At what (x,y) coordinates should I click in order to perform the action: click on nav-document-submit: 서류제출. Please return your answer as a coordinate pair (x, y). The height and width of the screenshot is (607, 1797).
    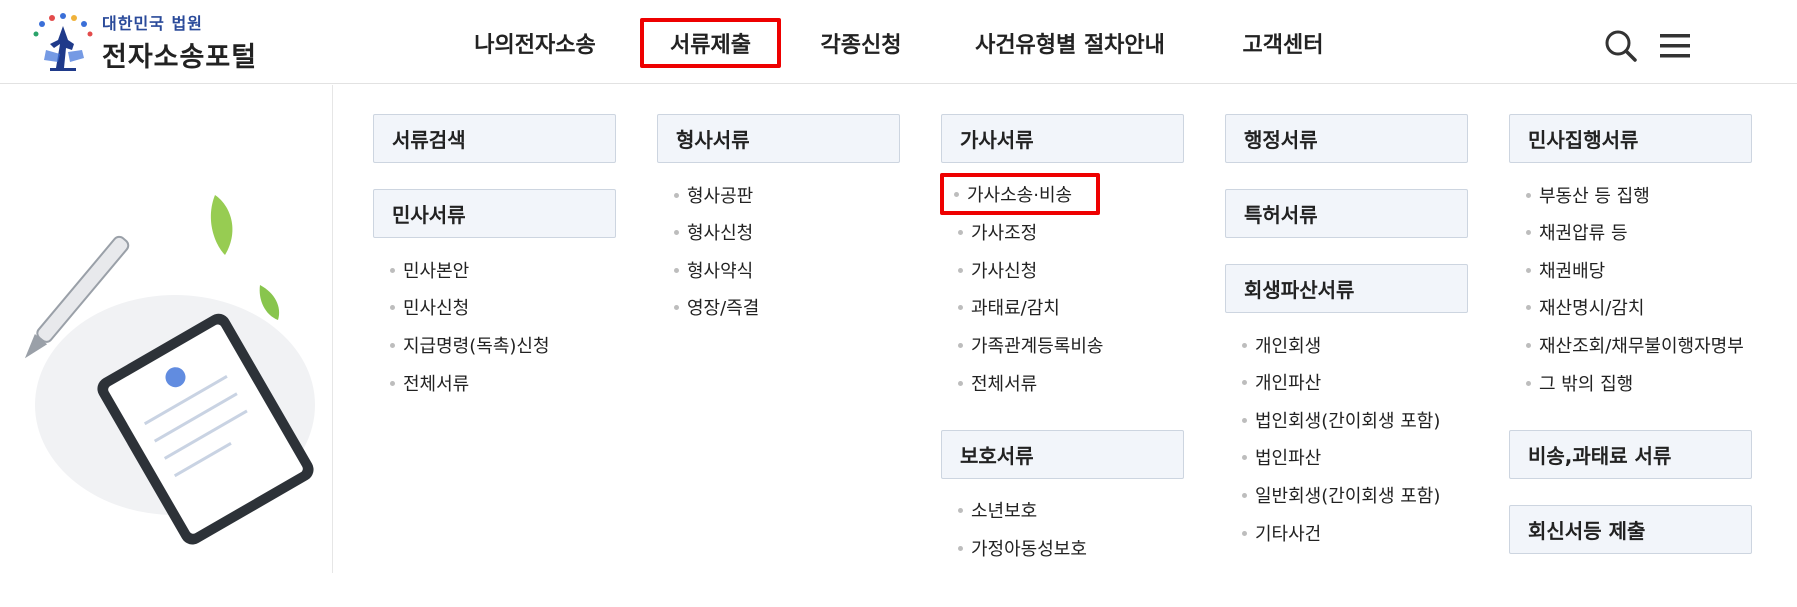
    Looking at the image, I should click on (710, 43).